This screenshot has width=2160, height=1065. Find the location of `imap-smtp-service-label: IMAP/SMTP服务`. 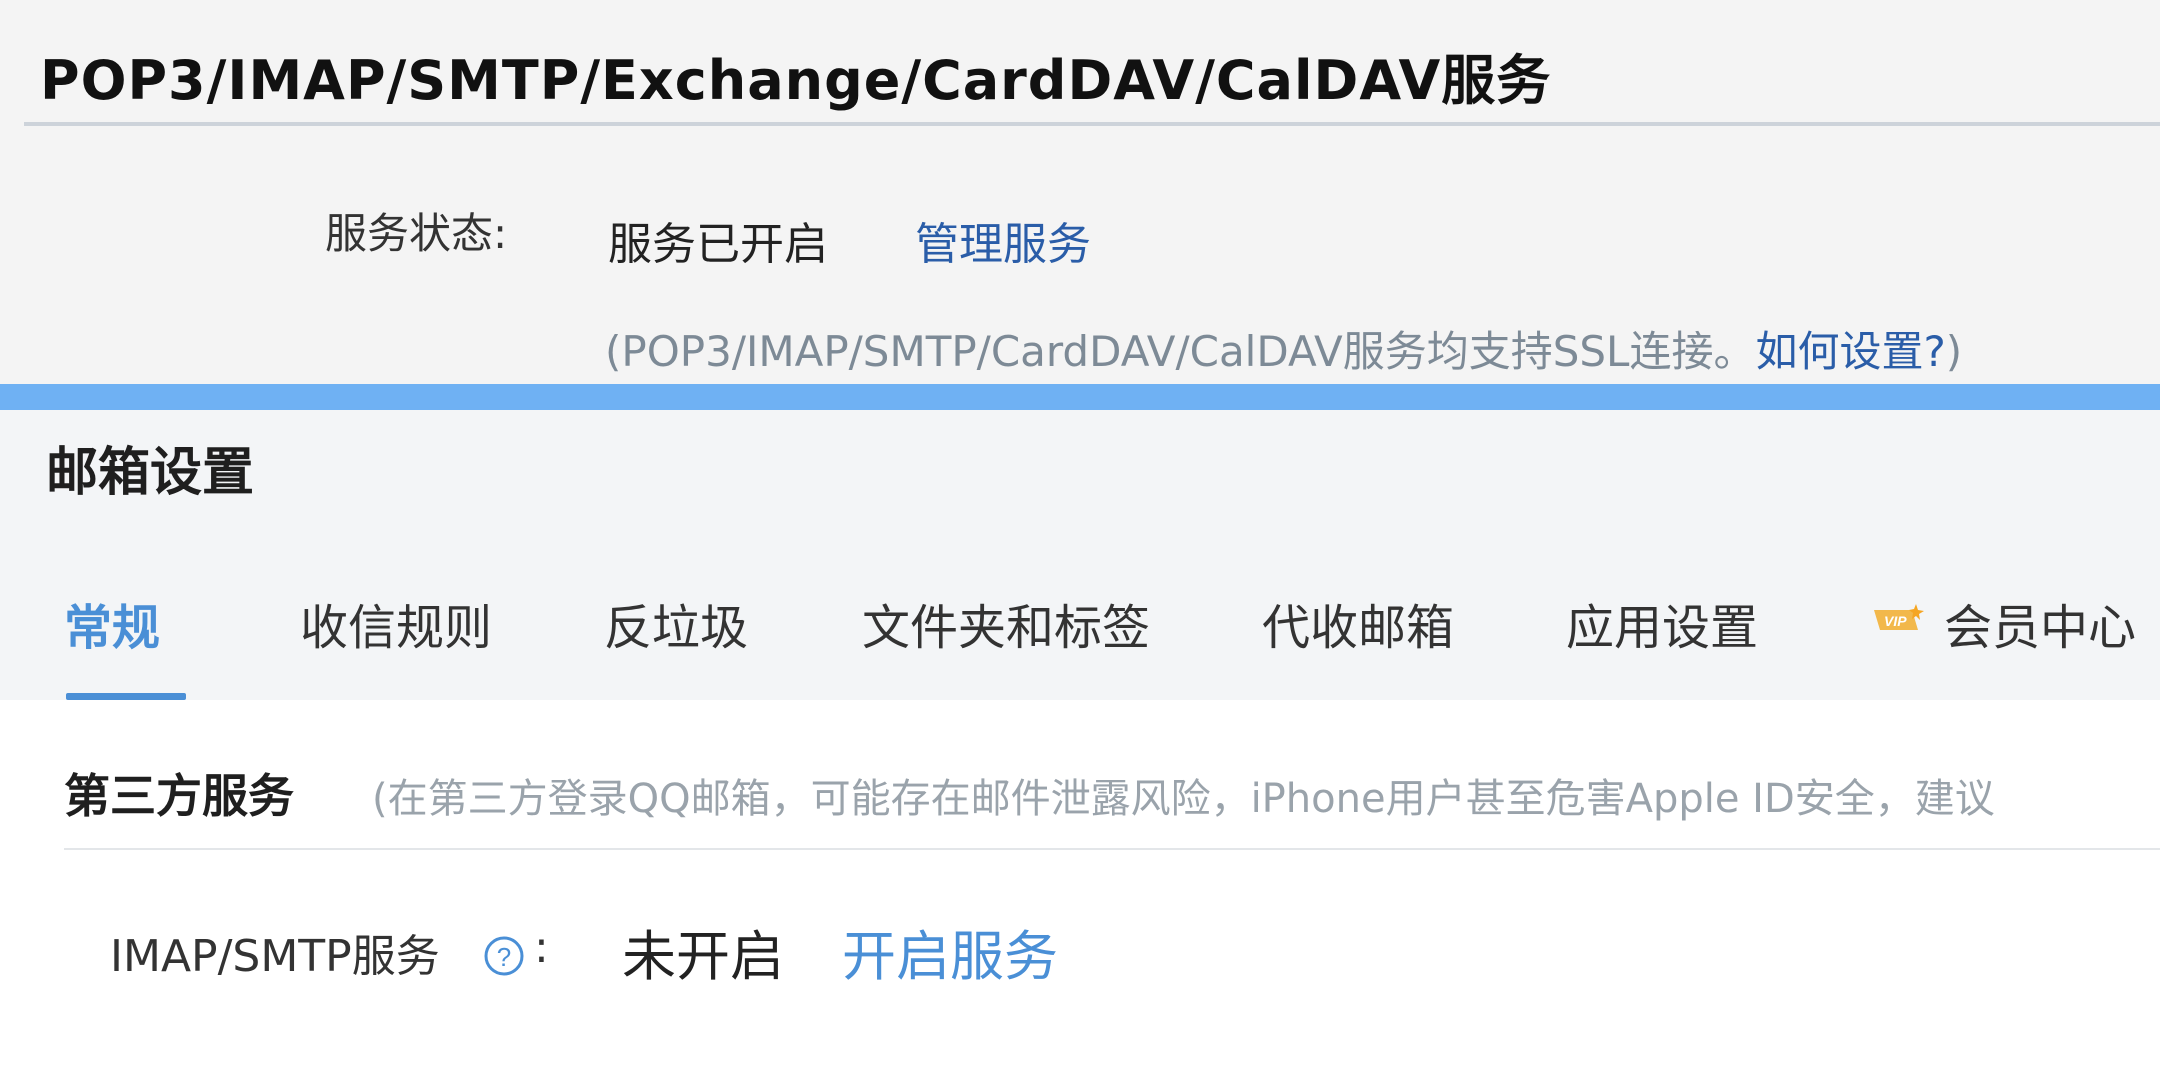

imap-smtp-service-label: IMAP/SMTP服务 is located at coordinates (275, 956).